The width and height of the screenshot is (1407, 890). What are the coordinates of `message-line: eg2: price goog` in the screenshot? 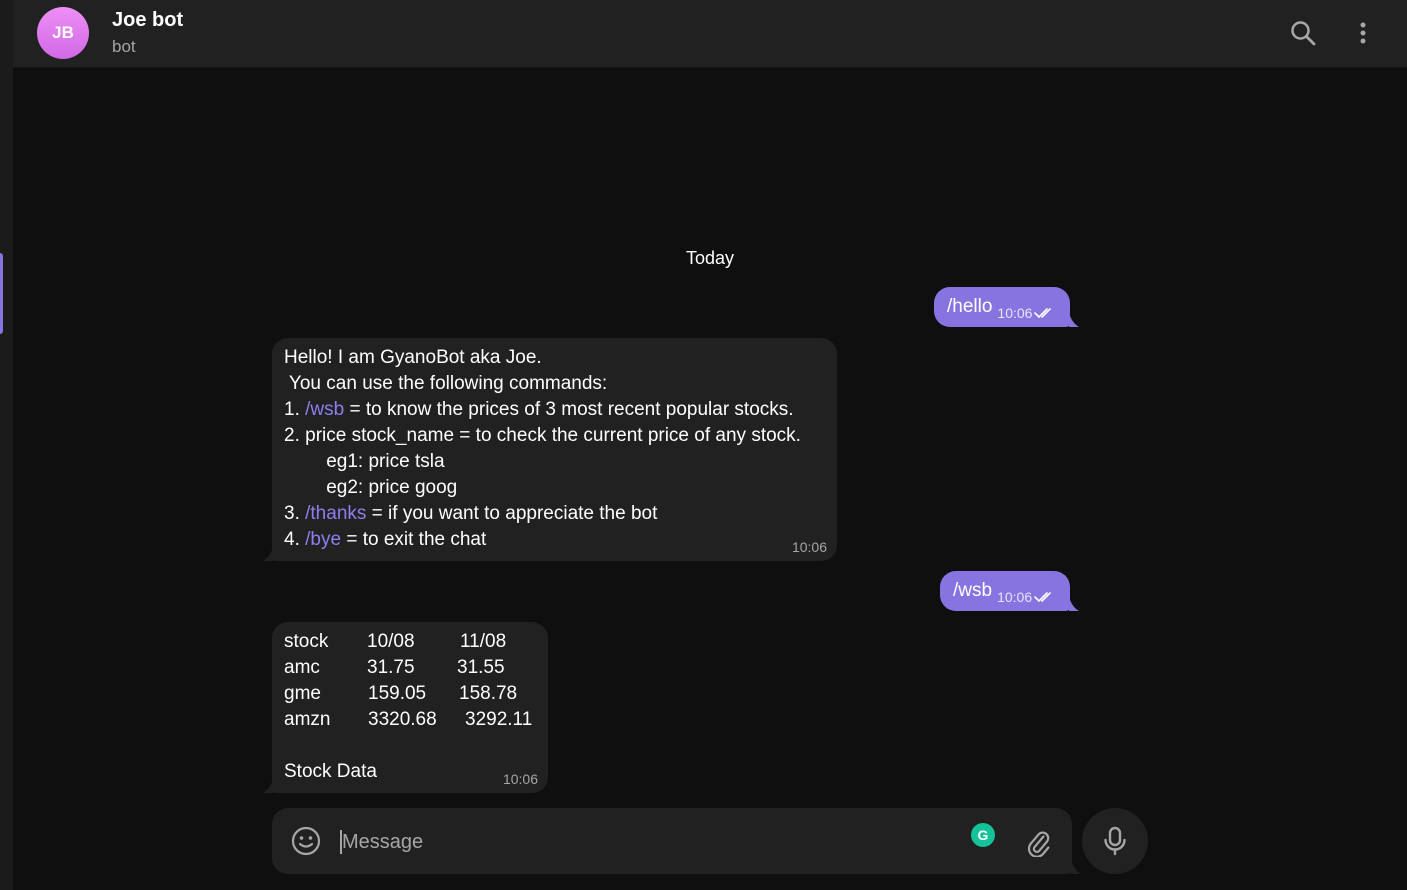 It's located at (371, 487).